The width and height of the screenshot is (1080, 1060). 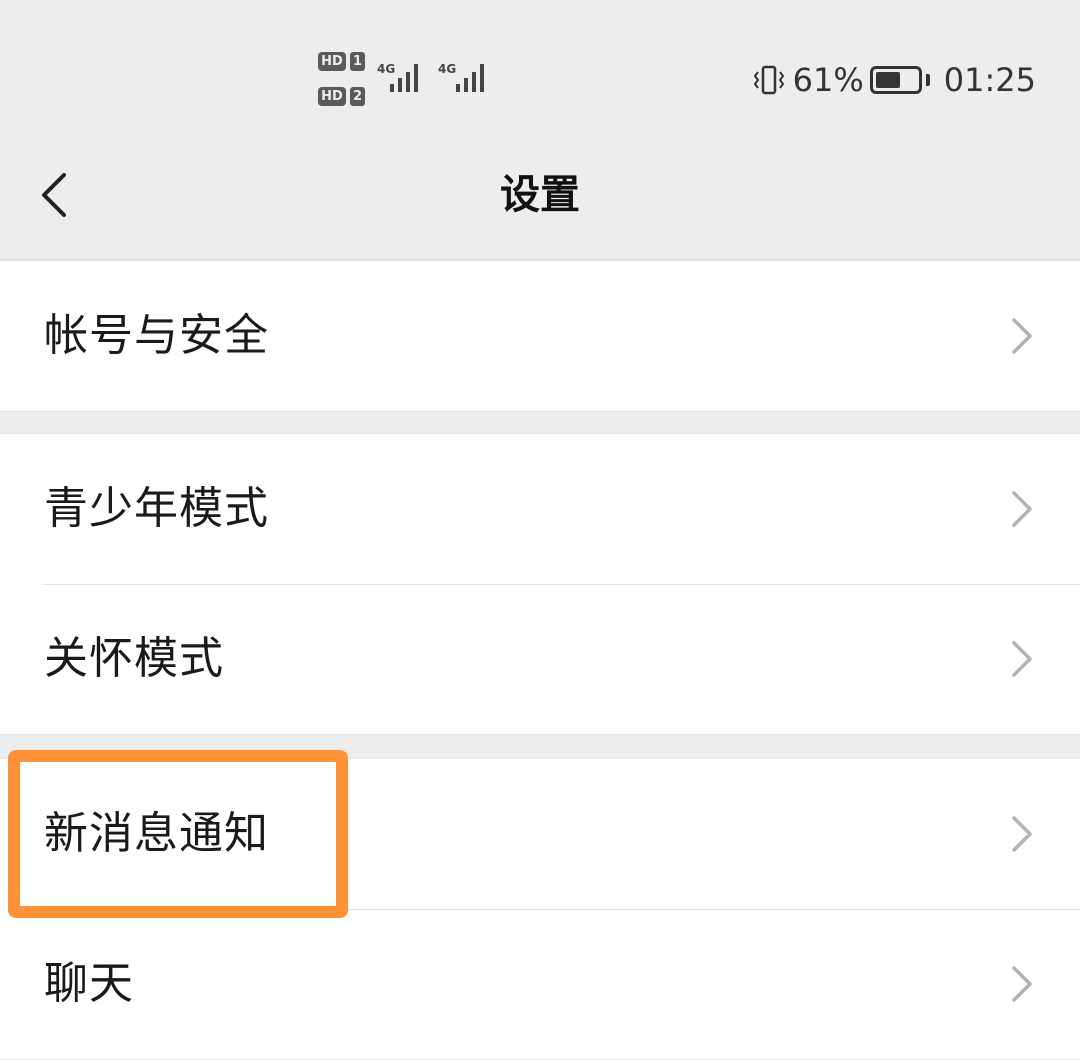 I want to click on settings-item-account-security: 帐号与安全, so click(x=540, y=336).